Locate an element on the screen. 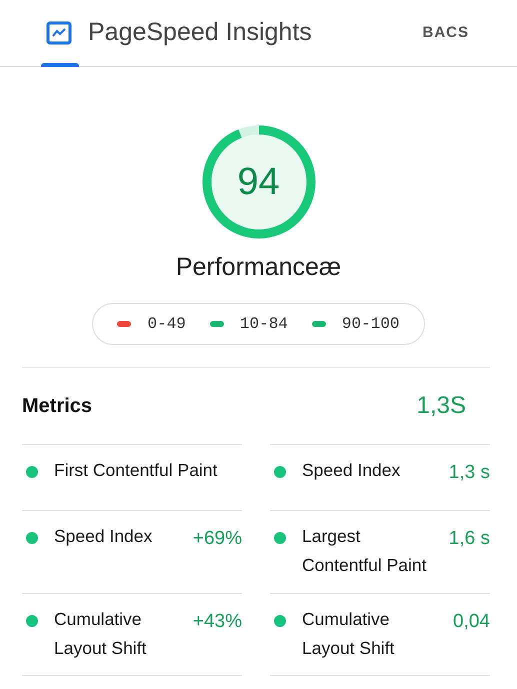  metric-value: +43% is located at coordinates (217, 622).